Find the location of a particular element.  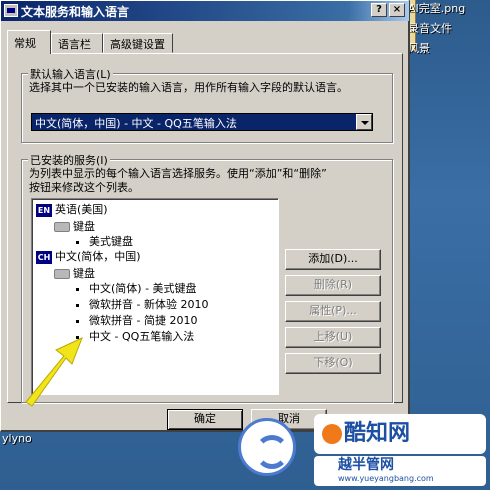

tree-service-item: 中文(简体) - 美式键盘 is located at coordinates (136, 289).